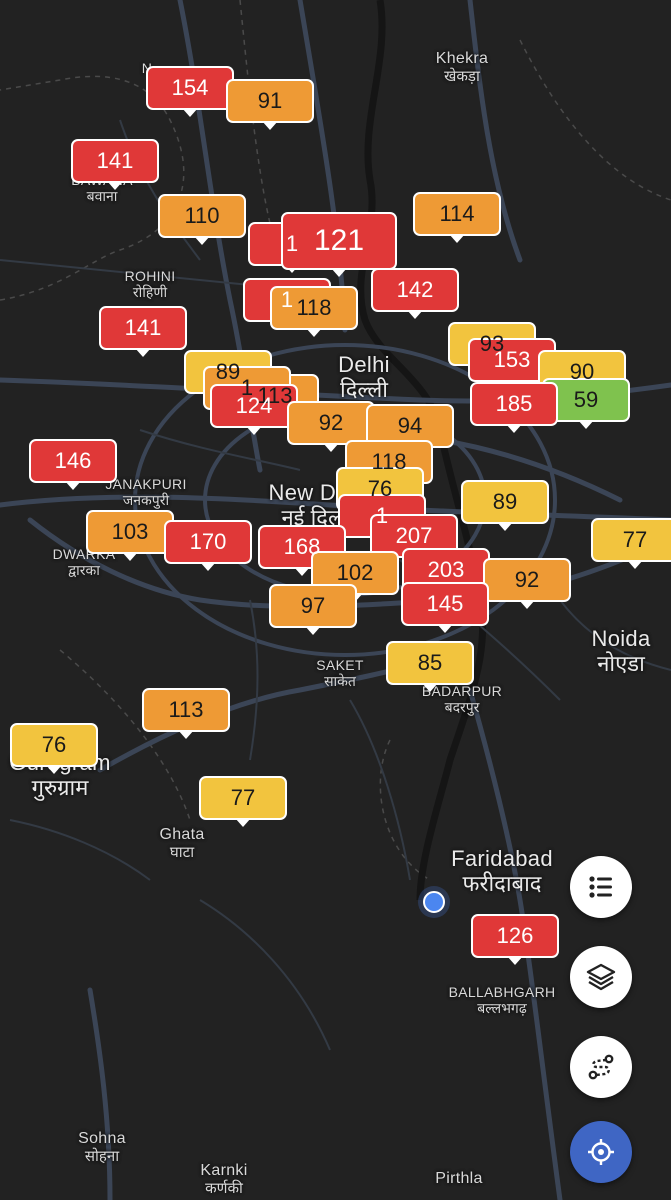  I want to click on list-button, so click(601, 887).